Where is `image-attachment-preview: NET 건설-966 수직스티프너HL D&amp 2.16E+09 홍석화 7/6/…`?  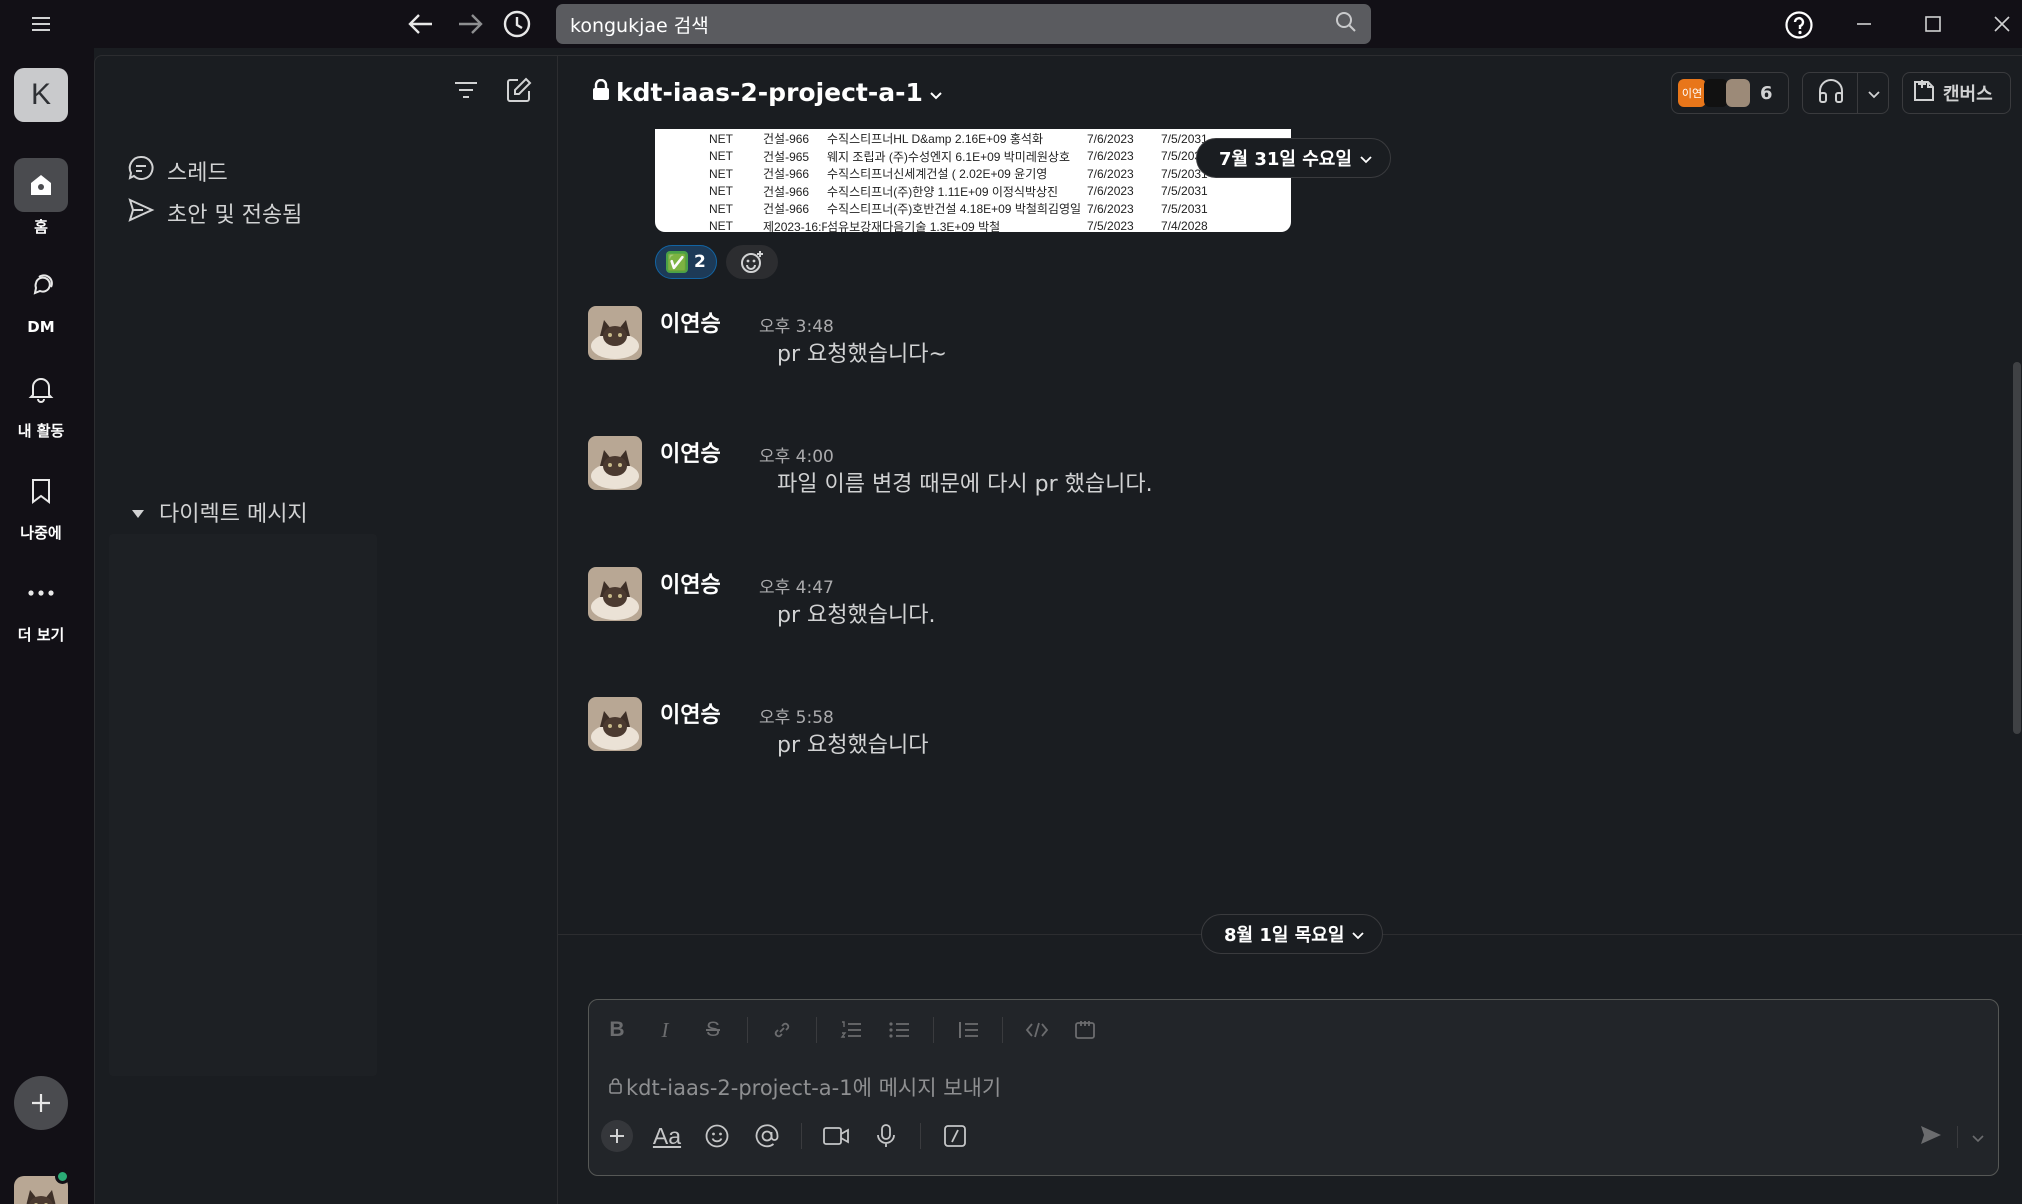 image-attachment-preview: NET 건설-966 수직스티프너HL D&amp 2.16E+09 홍석화 7/6/… is located at coordinates (973, 180).